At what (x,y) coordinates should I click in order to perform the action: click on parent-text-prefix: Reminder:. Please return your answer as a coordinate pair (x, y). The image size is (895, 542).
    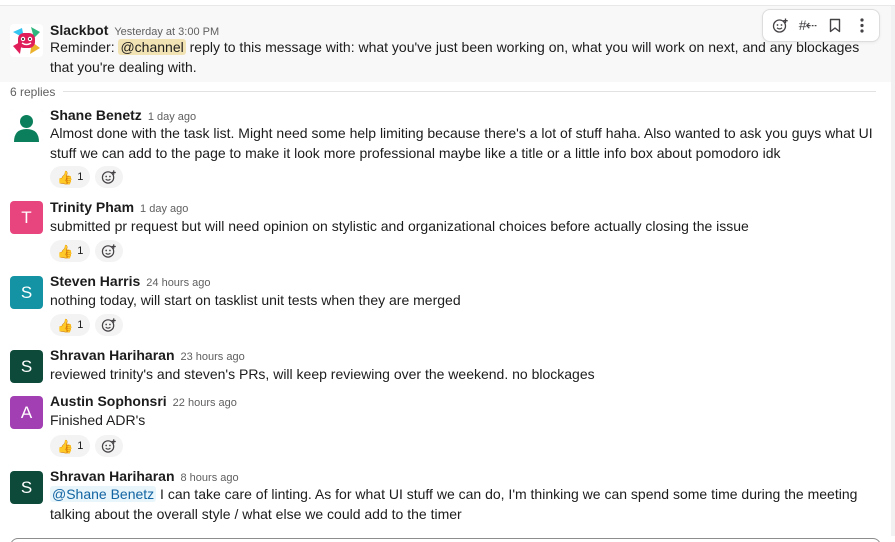
    Looking at the image, I should click on (84, 47).